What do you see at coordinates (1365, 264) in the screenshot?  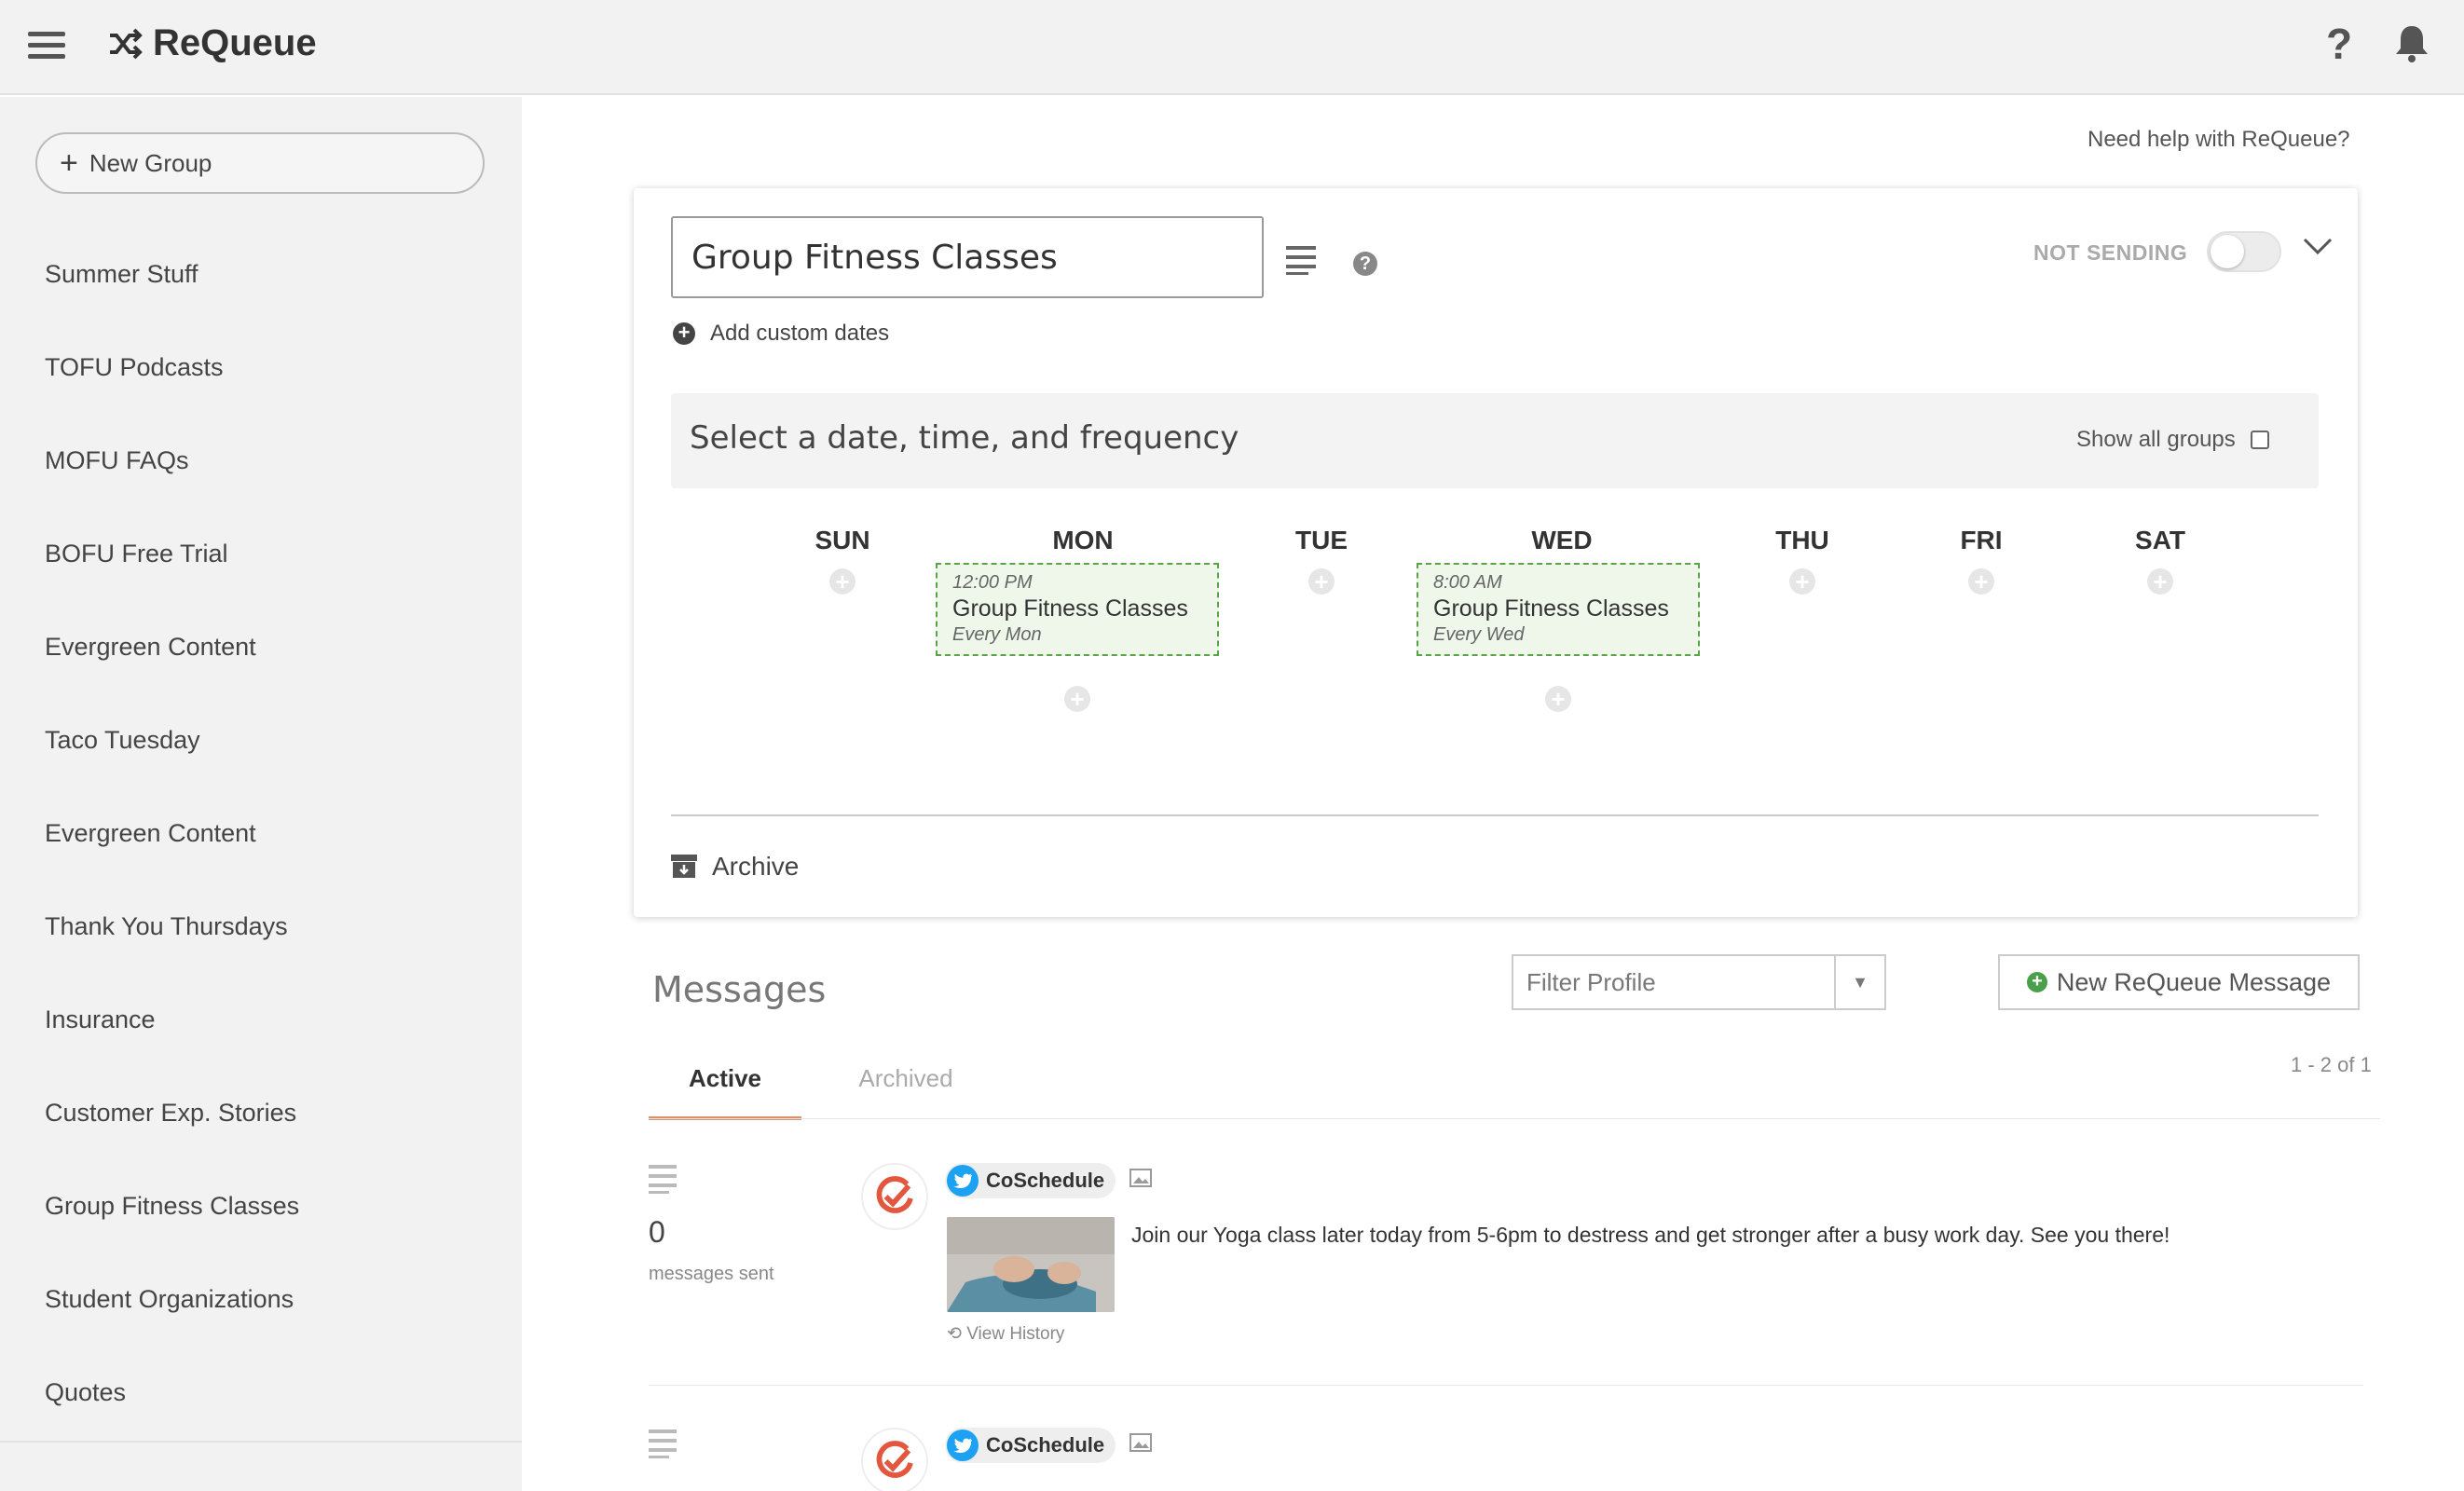 I see `question-icon: ?` at bounding box center [1365, 264].